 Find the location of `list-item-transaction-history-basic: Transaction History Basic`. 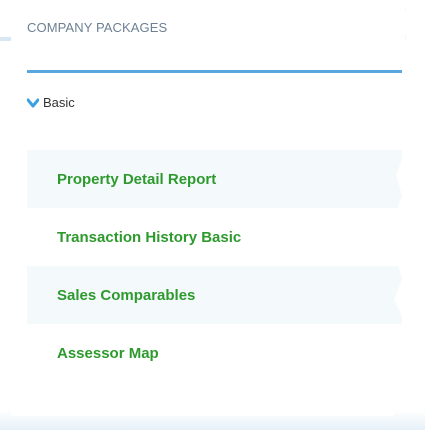

list-item-transaction-history-basic: Transaction History Basic is located at coordinates (214, 237).